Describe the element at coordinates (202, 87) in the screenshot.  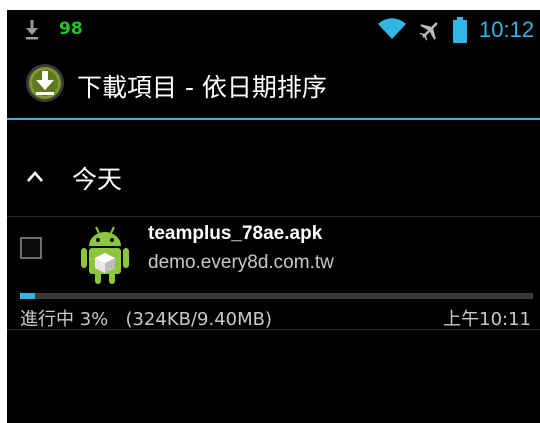
I see `page-title: 下載項目 - 依日期排序` at that location.